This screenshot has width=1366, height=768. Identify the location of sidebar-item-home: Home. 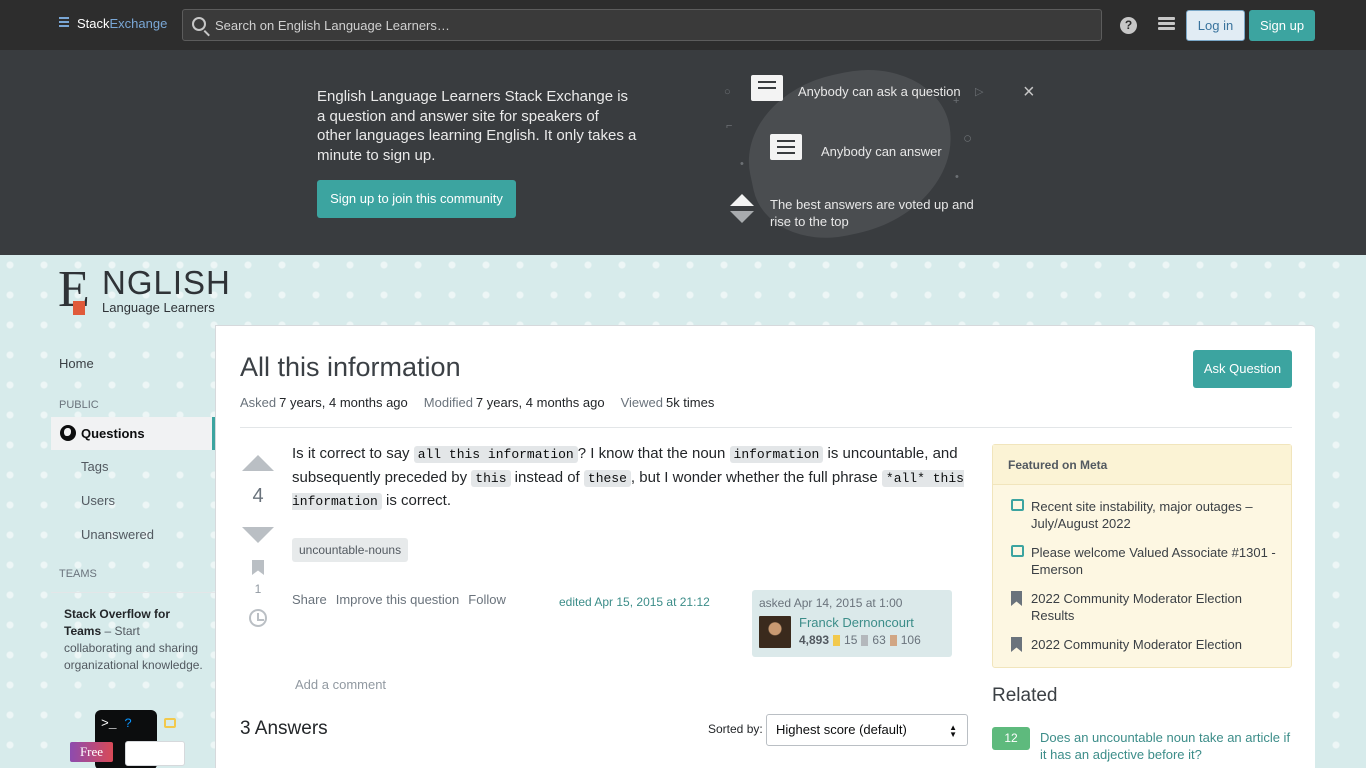
(76, 363).